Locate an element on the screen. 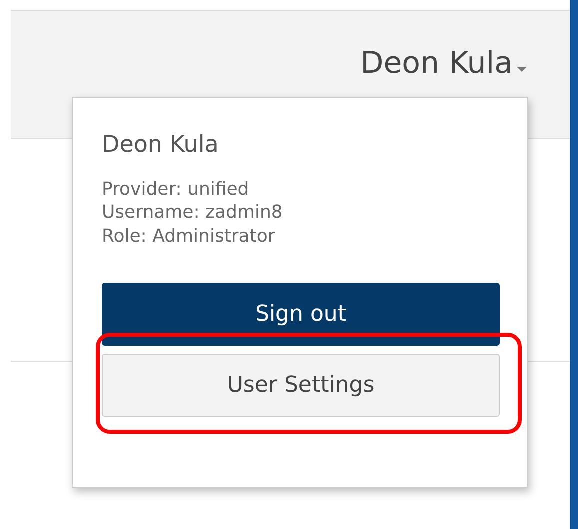 This screenshot has width=578, height=529. user-detail: Username: zadmin8 is located at coordinates (193, 213).